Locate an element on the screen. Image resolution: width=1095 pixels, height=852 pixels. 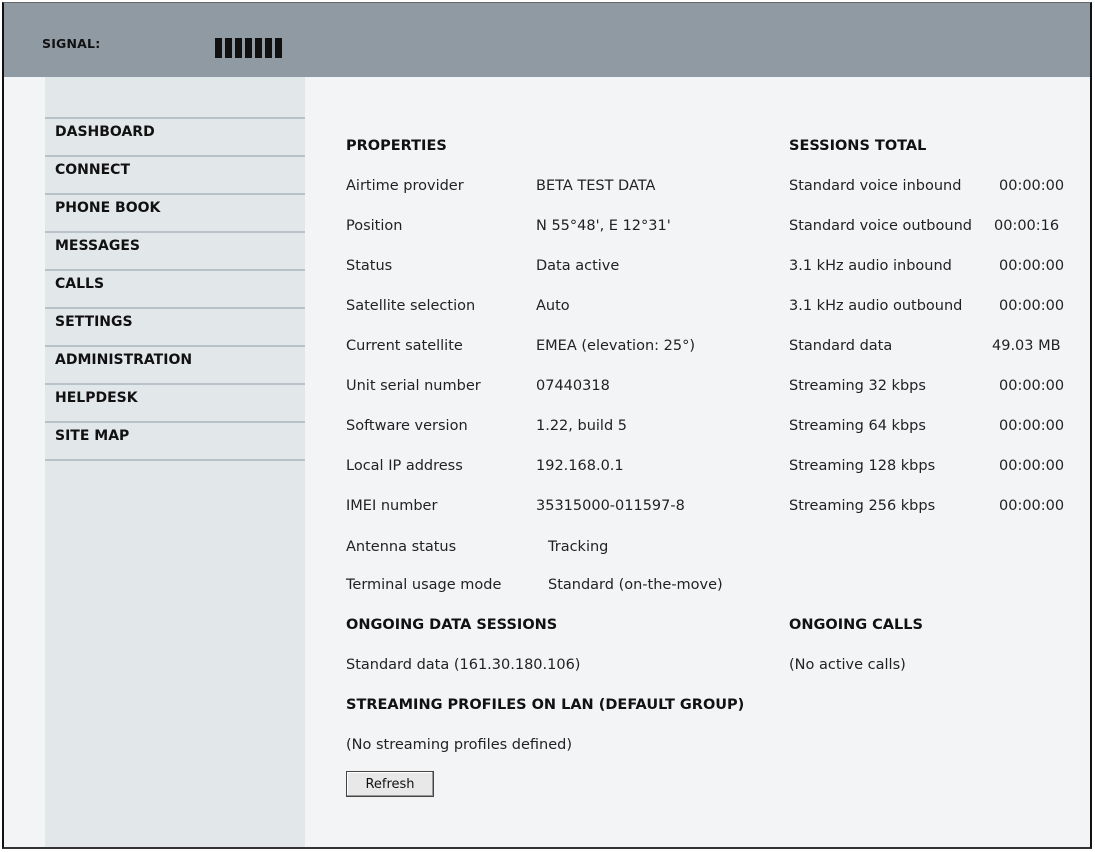
property-label: Antenna status is located at coordinates (401, 547).